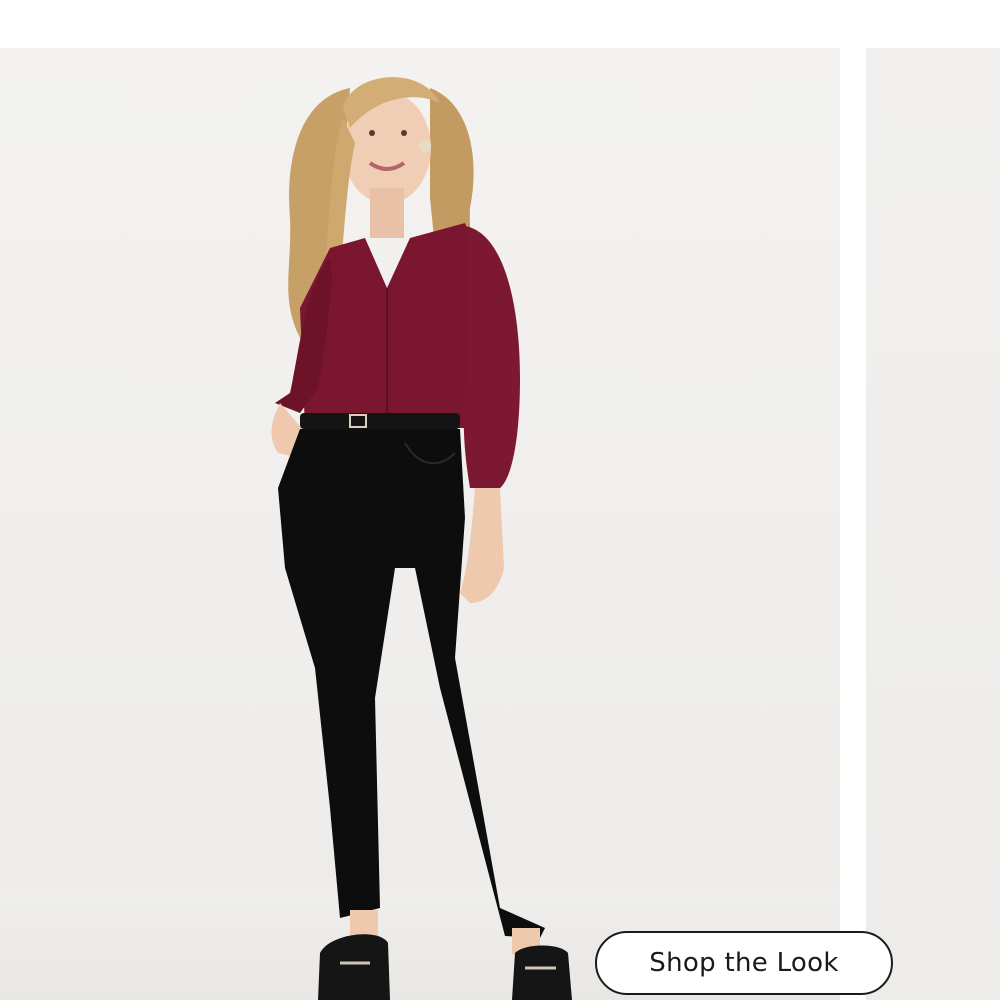 The width and height of the screenshot is (1000, 1000). Describe the element at coordinates (500, 24) in the screenshot. I see `top-strip` at that location.